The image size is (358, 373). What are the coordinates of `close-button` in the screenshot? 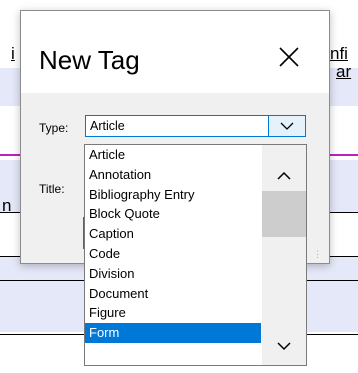 It's located at (289, 57).